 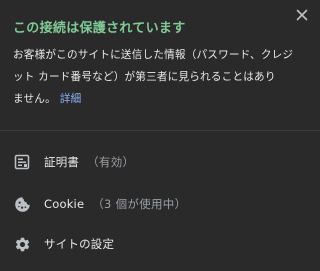 I want to click on close-icon, so click(x=302, y=15).